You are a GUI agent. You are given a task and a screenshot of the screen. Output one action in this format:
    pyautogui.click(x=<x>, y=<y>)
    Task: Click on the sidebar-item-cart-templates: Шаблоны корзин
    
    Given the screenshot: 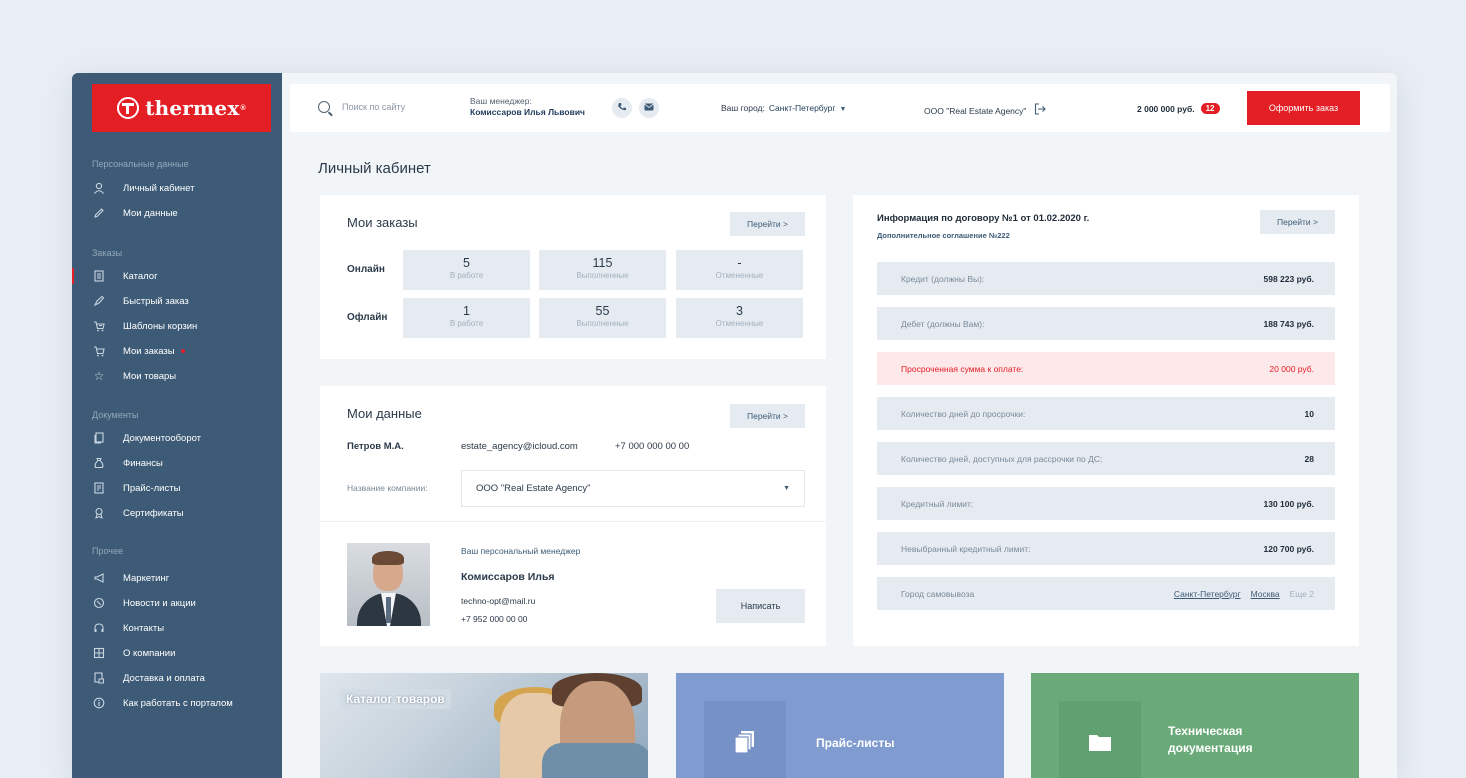 What is the action you would take?
    pyautogui.click(x=184, y=326)
    